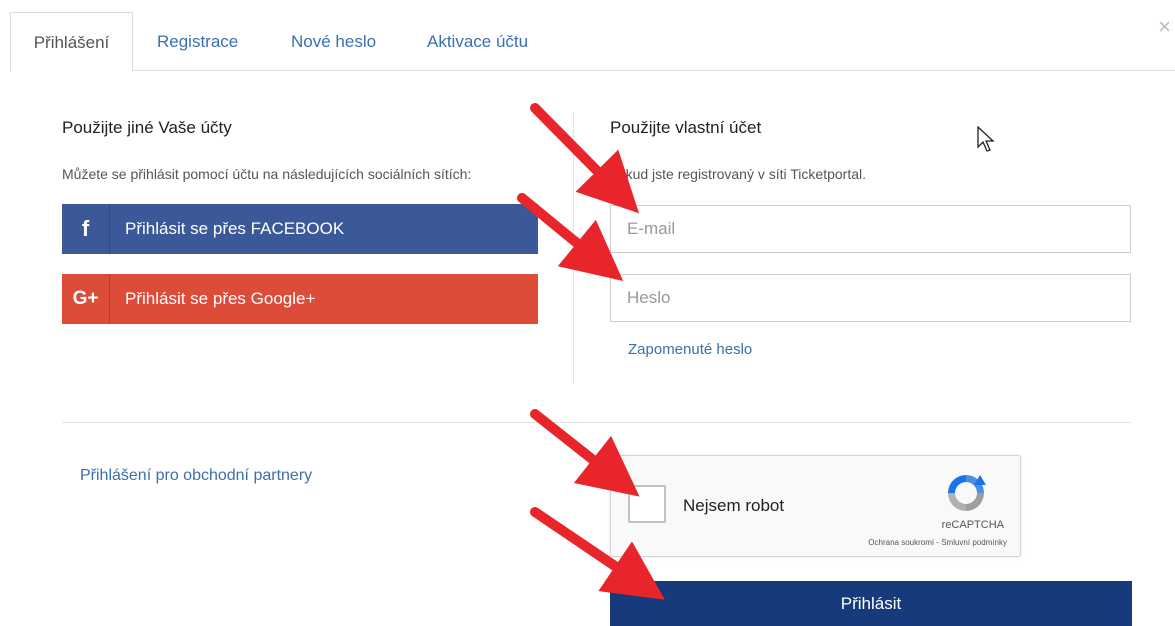 The image size is (1175, 626). What do you see at coordinates (937, 542) in the screenshot?
I see `recaptcha-terms-link: Ochrana soukromí - Smluvní podmínky` at bounding box center [937, 542].